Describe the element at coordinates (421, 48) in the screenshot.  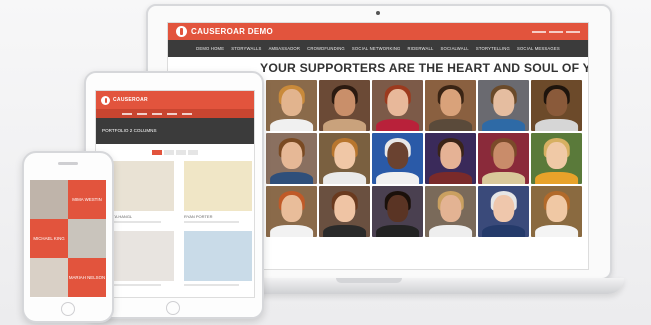
I see `nav-item: RIDERWALL` at that location.